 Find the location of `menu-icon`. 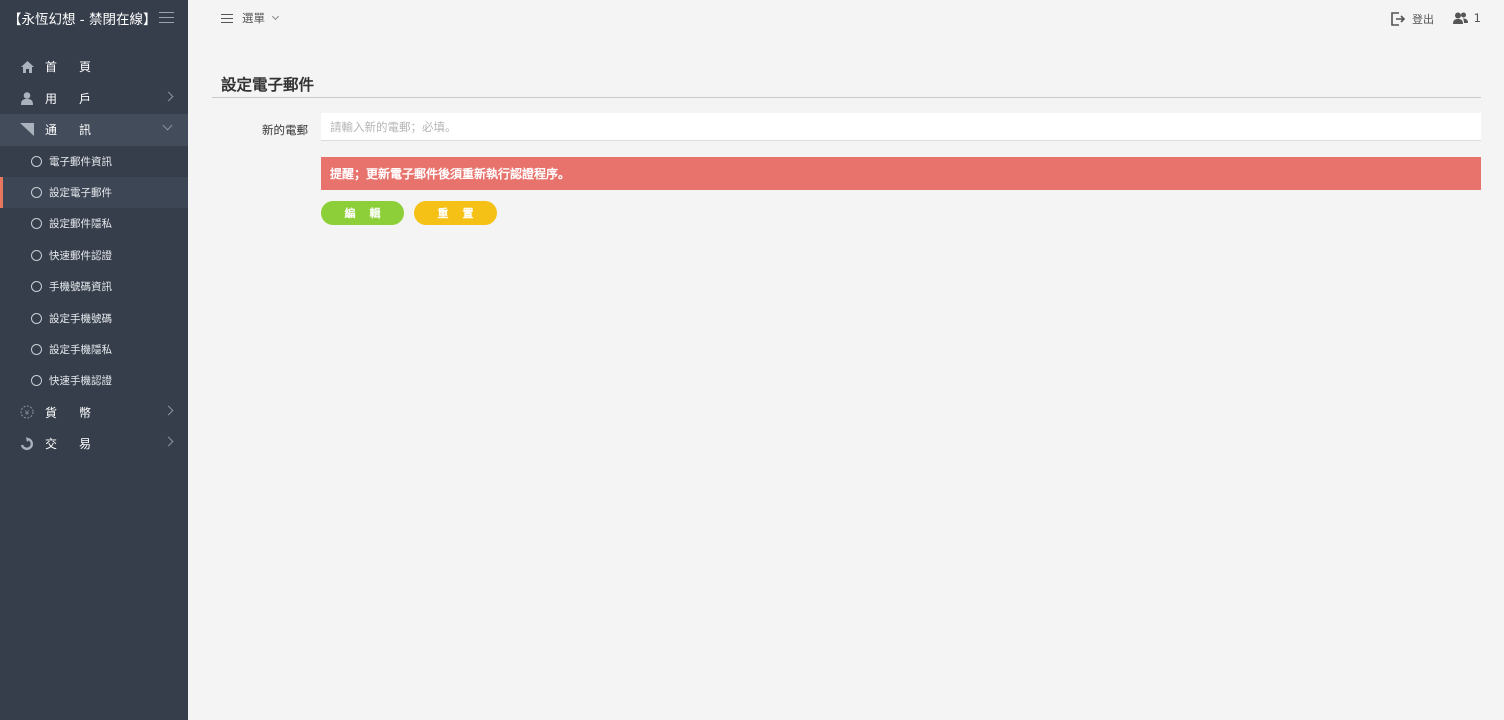

menu-icon is located at coordinates (227, 18).